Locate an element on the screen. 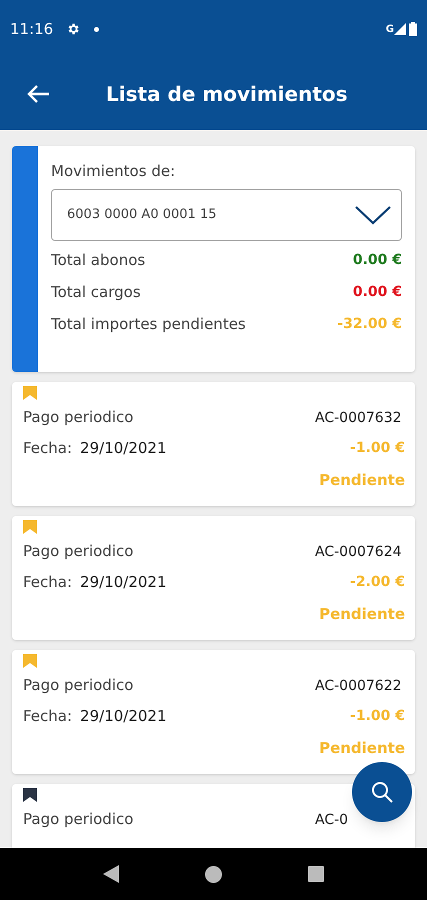  movement-card: Pago periodico AC-0007624 Fecha: 29/10/2021 -2.00 € Pendiente is located at coordinates (213, 578).